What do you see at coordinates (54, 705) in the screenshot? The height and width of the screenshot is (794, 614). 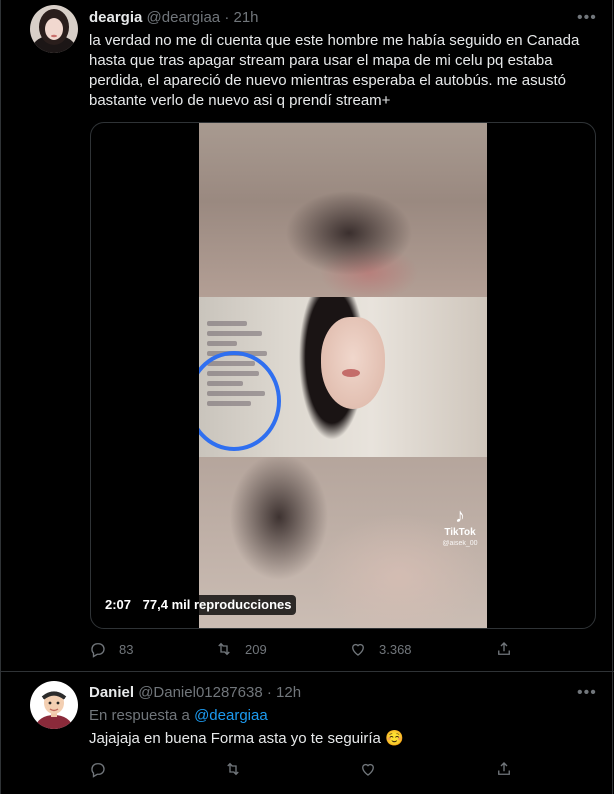 I see `reply-avatar` at bounding box center [54, 705].